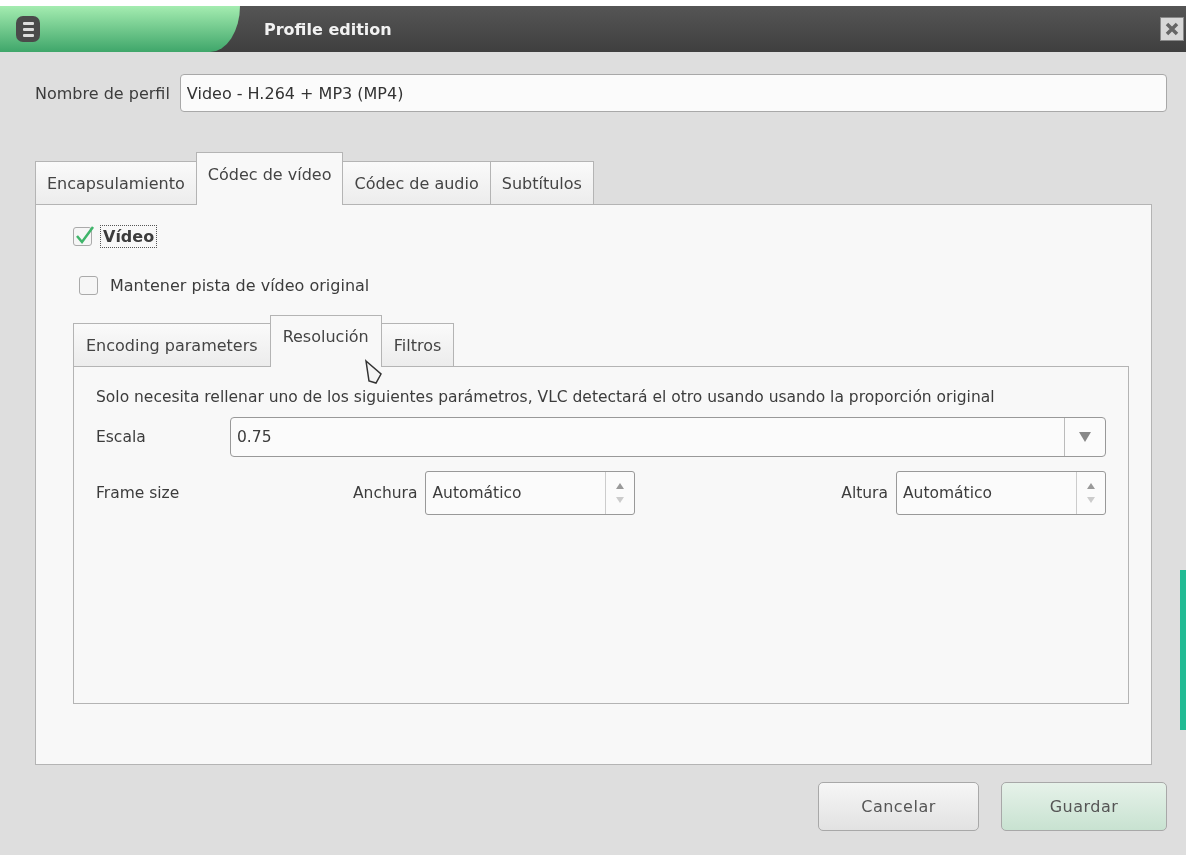 Image resolution: width=1186 pixels, height=855 pixels. I want to click on width-spinbox: Automático, so click(530, 493).